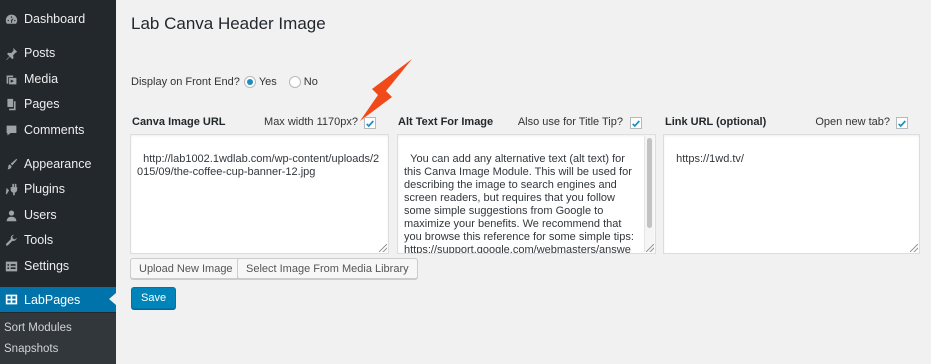  I want to click on sidebar-item-label: LabPages, so click(52, 299).